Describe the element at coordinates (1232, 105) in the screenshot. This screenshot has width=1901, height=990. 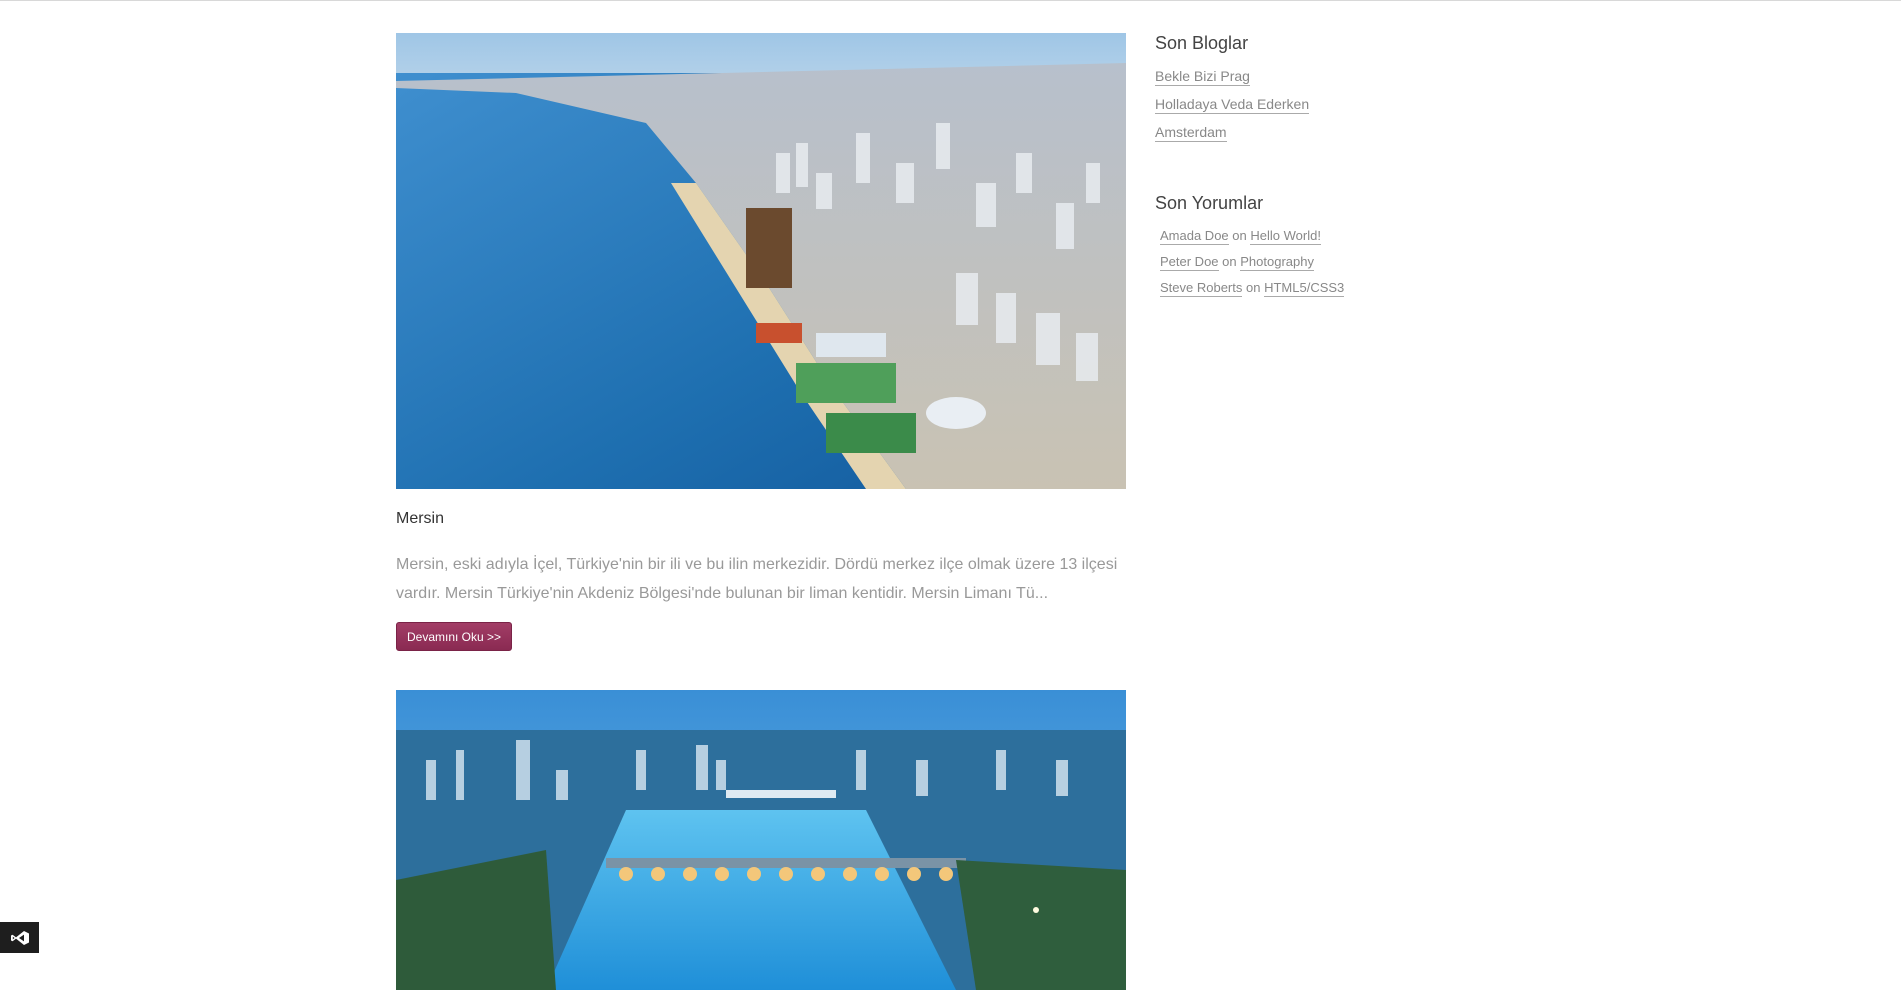
I see `blog-link: Holladaya Veda Ederken` at that location.